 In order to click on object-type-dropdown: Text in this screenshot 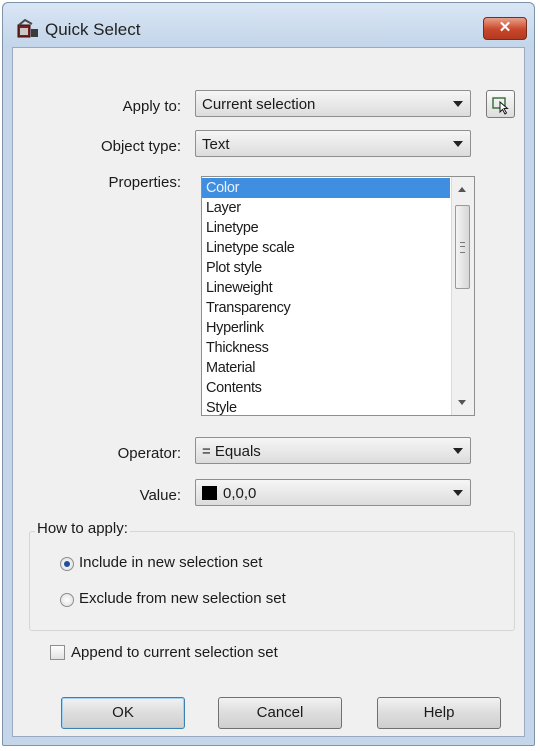, I will do `click(333, 143)`.